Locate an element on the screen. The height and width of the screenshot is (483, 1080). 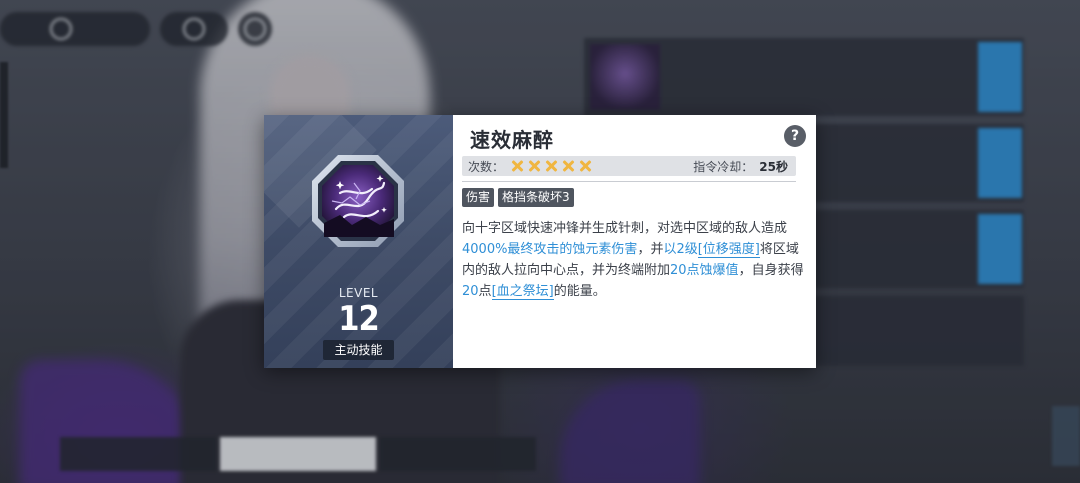
charges-indicator is located at coordinates (551, 166).